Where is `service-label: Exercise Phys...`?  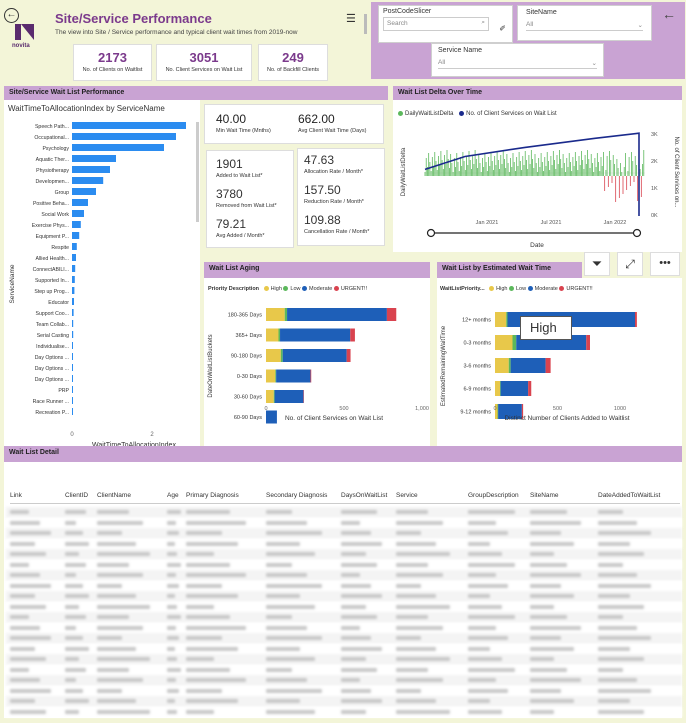 service-label: Exercise Phys... is located at coordinates (50, 226).